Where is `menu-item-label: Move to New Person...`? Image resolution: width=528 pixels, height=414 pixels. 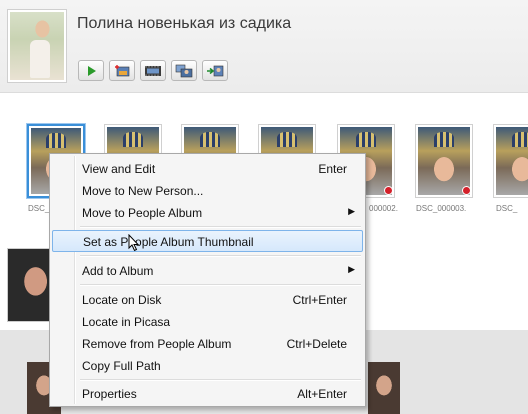 menu-item-label: Move to New Person... is located at coordinates (143, 191).